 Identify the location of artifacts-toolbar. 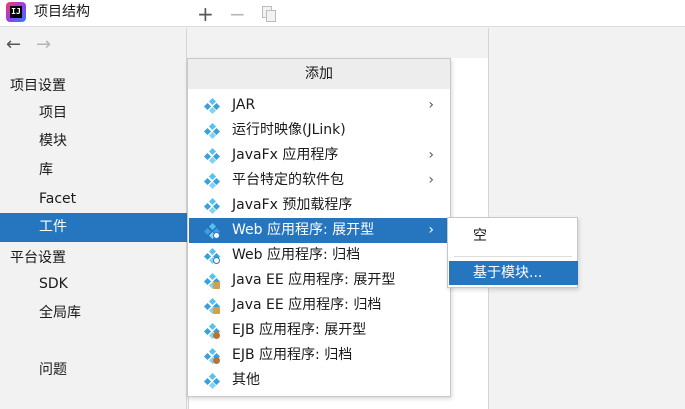
(338, 43).